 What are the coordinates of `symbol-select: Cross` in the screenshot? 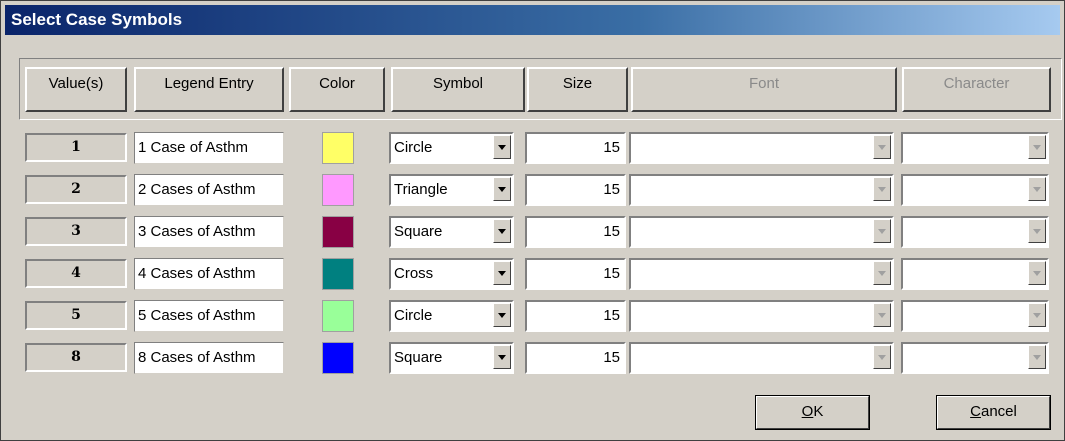 It's located at (451, 274).